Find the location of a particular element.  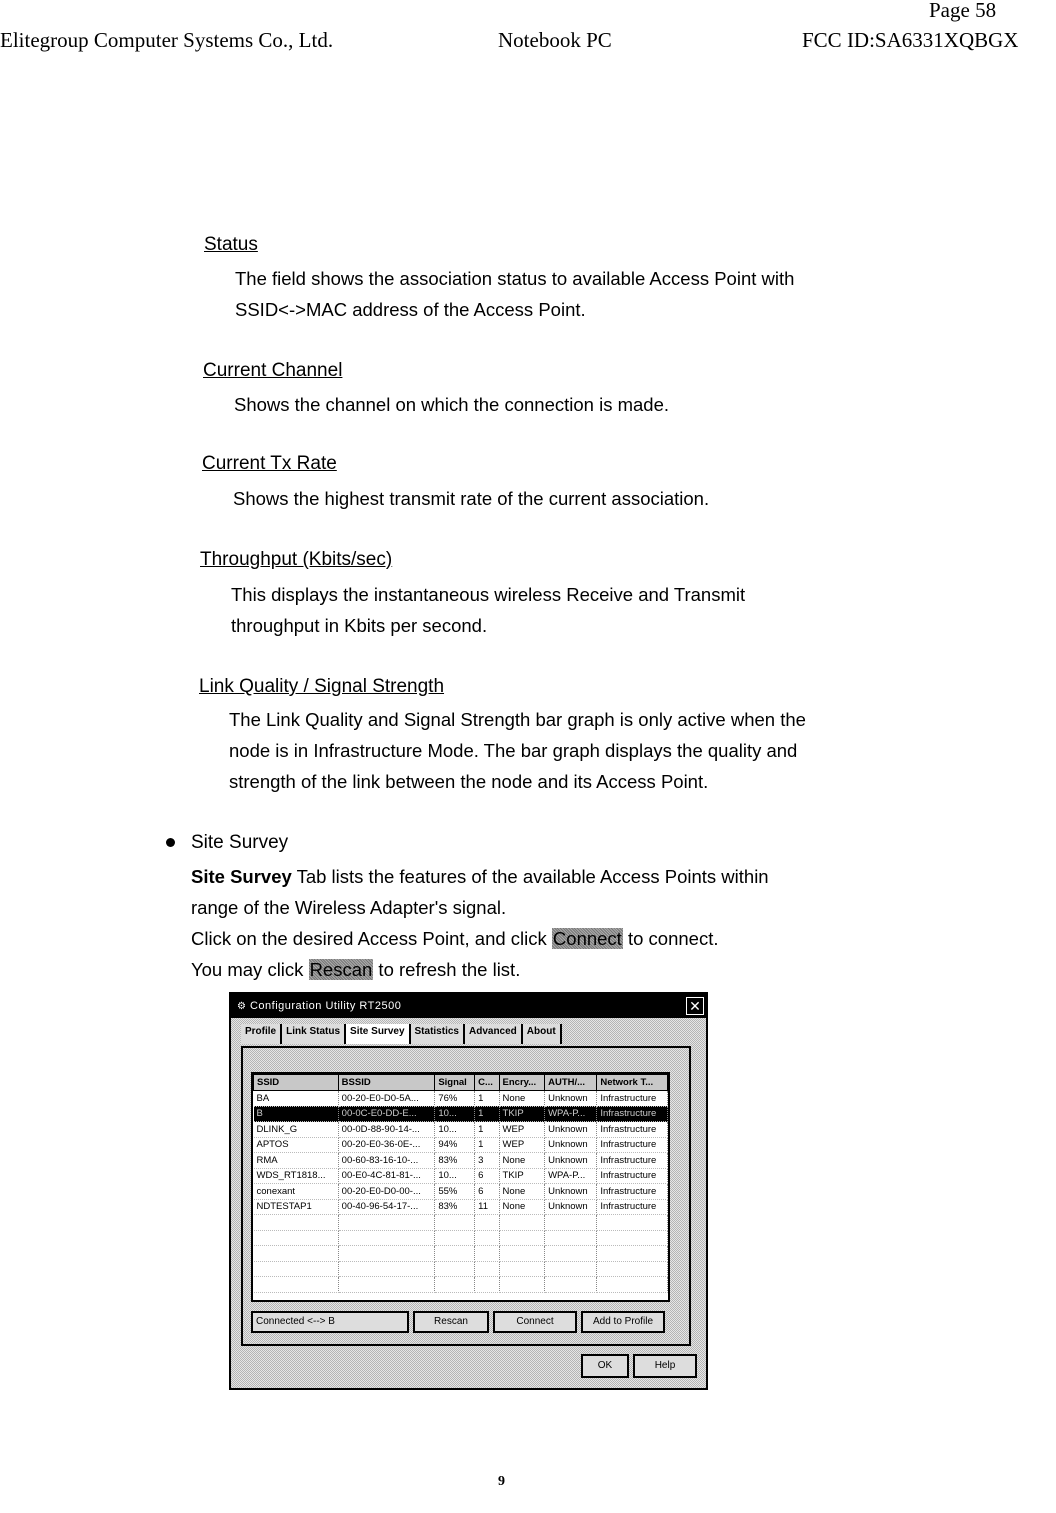

tab-link-status: Link Status is located at coordinates (314, 1034).